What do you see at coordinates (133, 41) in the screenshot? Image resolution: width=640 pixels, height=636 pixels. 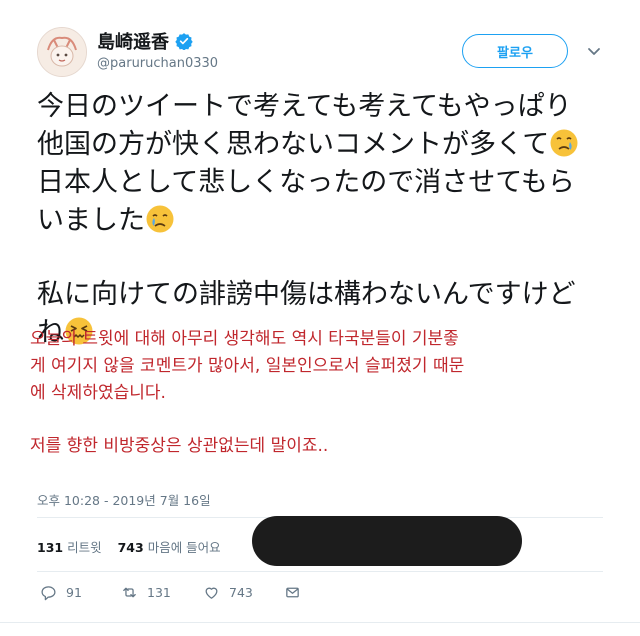 I see `display-name-text: 島崎遥香` at bounding box center [133, 41].